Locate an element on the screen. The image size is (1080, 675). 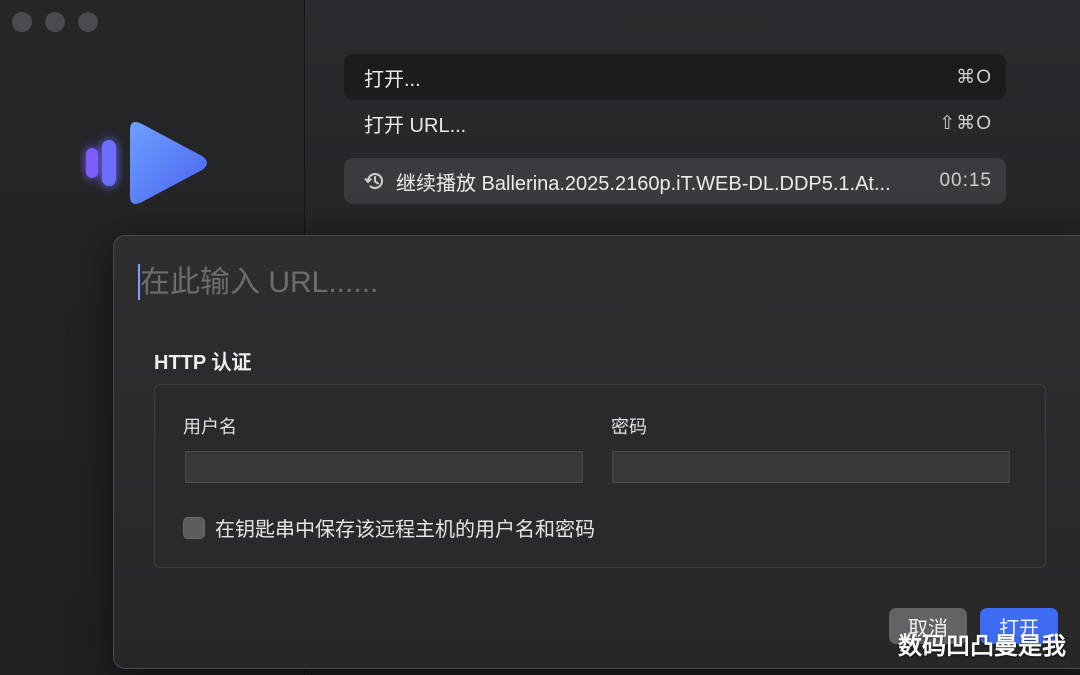
save-credentials-label: 在钥匙串中保存该远程主机的用户名和密码 is located at coordinates (405, 530).